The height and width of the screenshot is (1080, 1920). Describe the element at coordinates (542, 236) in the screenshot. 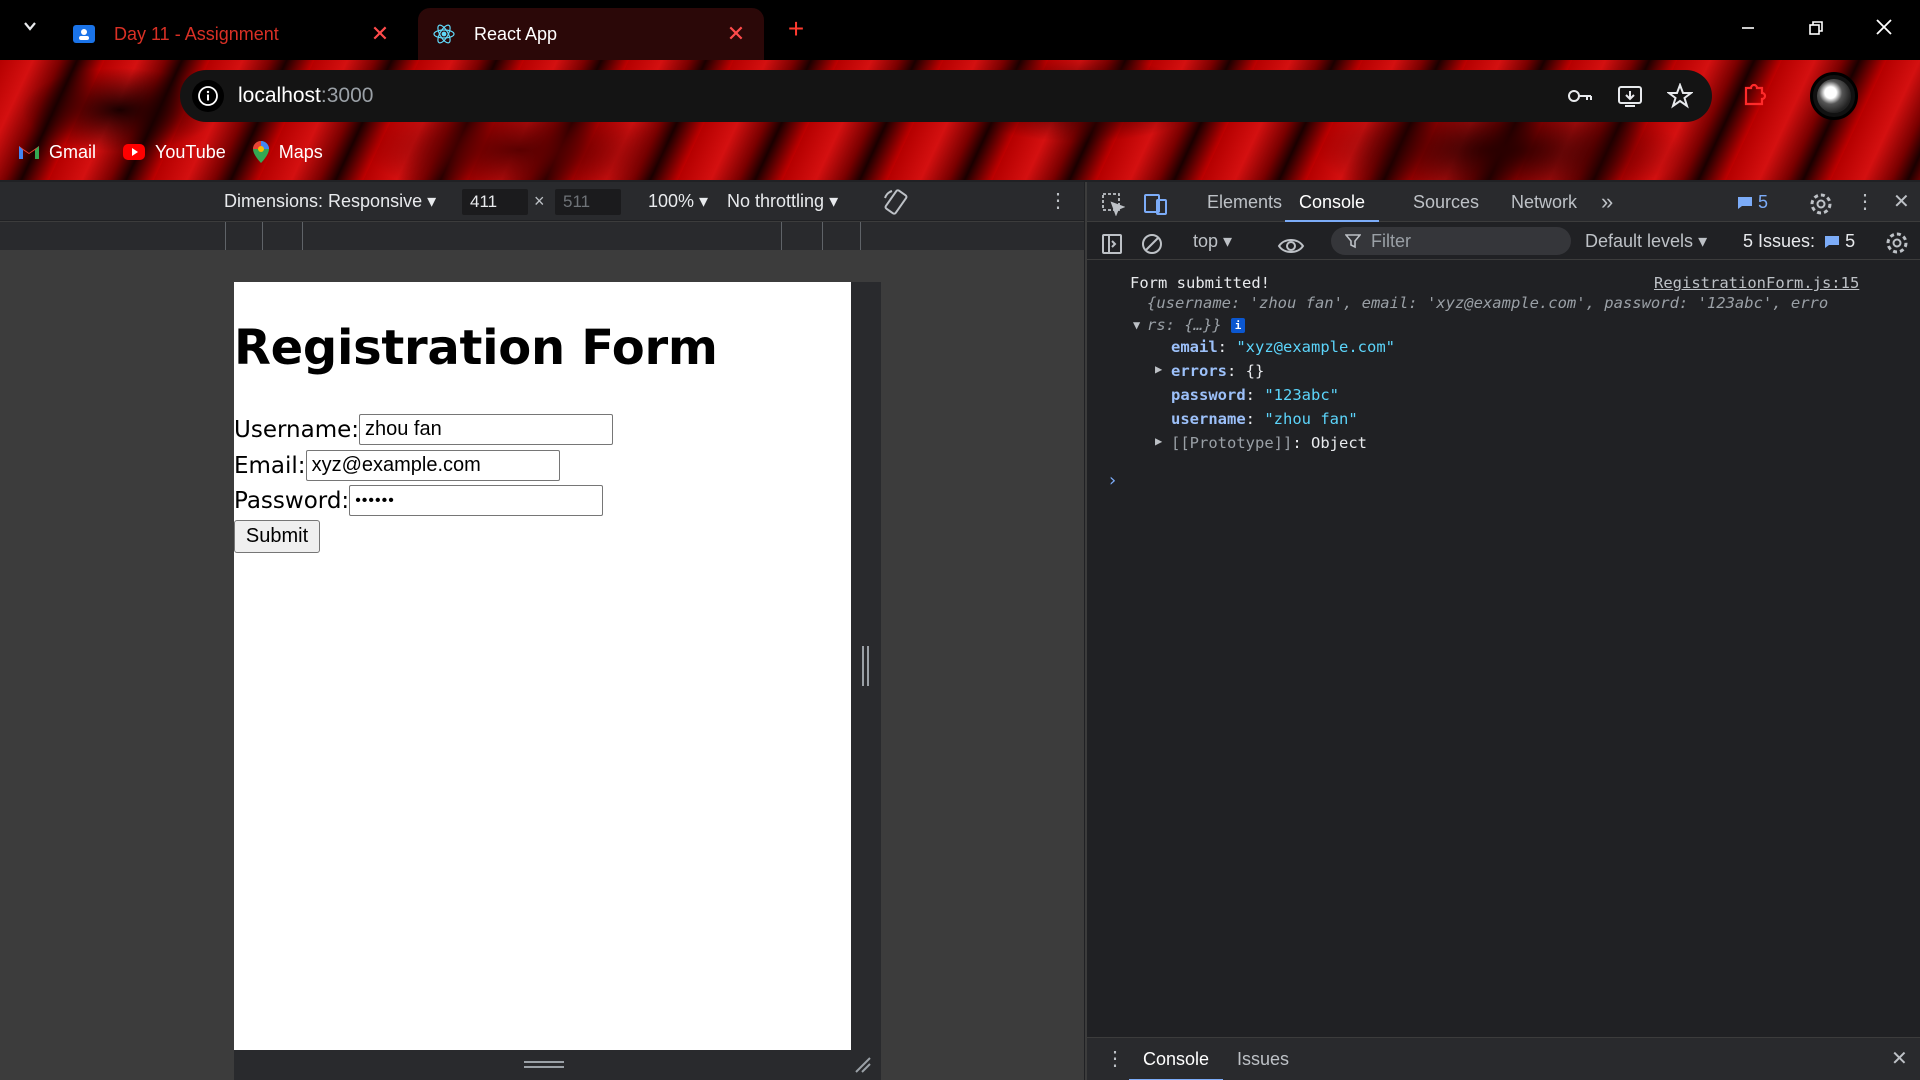

I see `media-query-ruler` at that location.